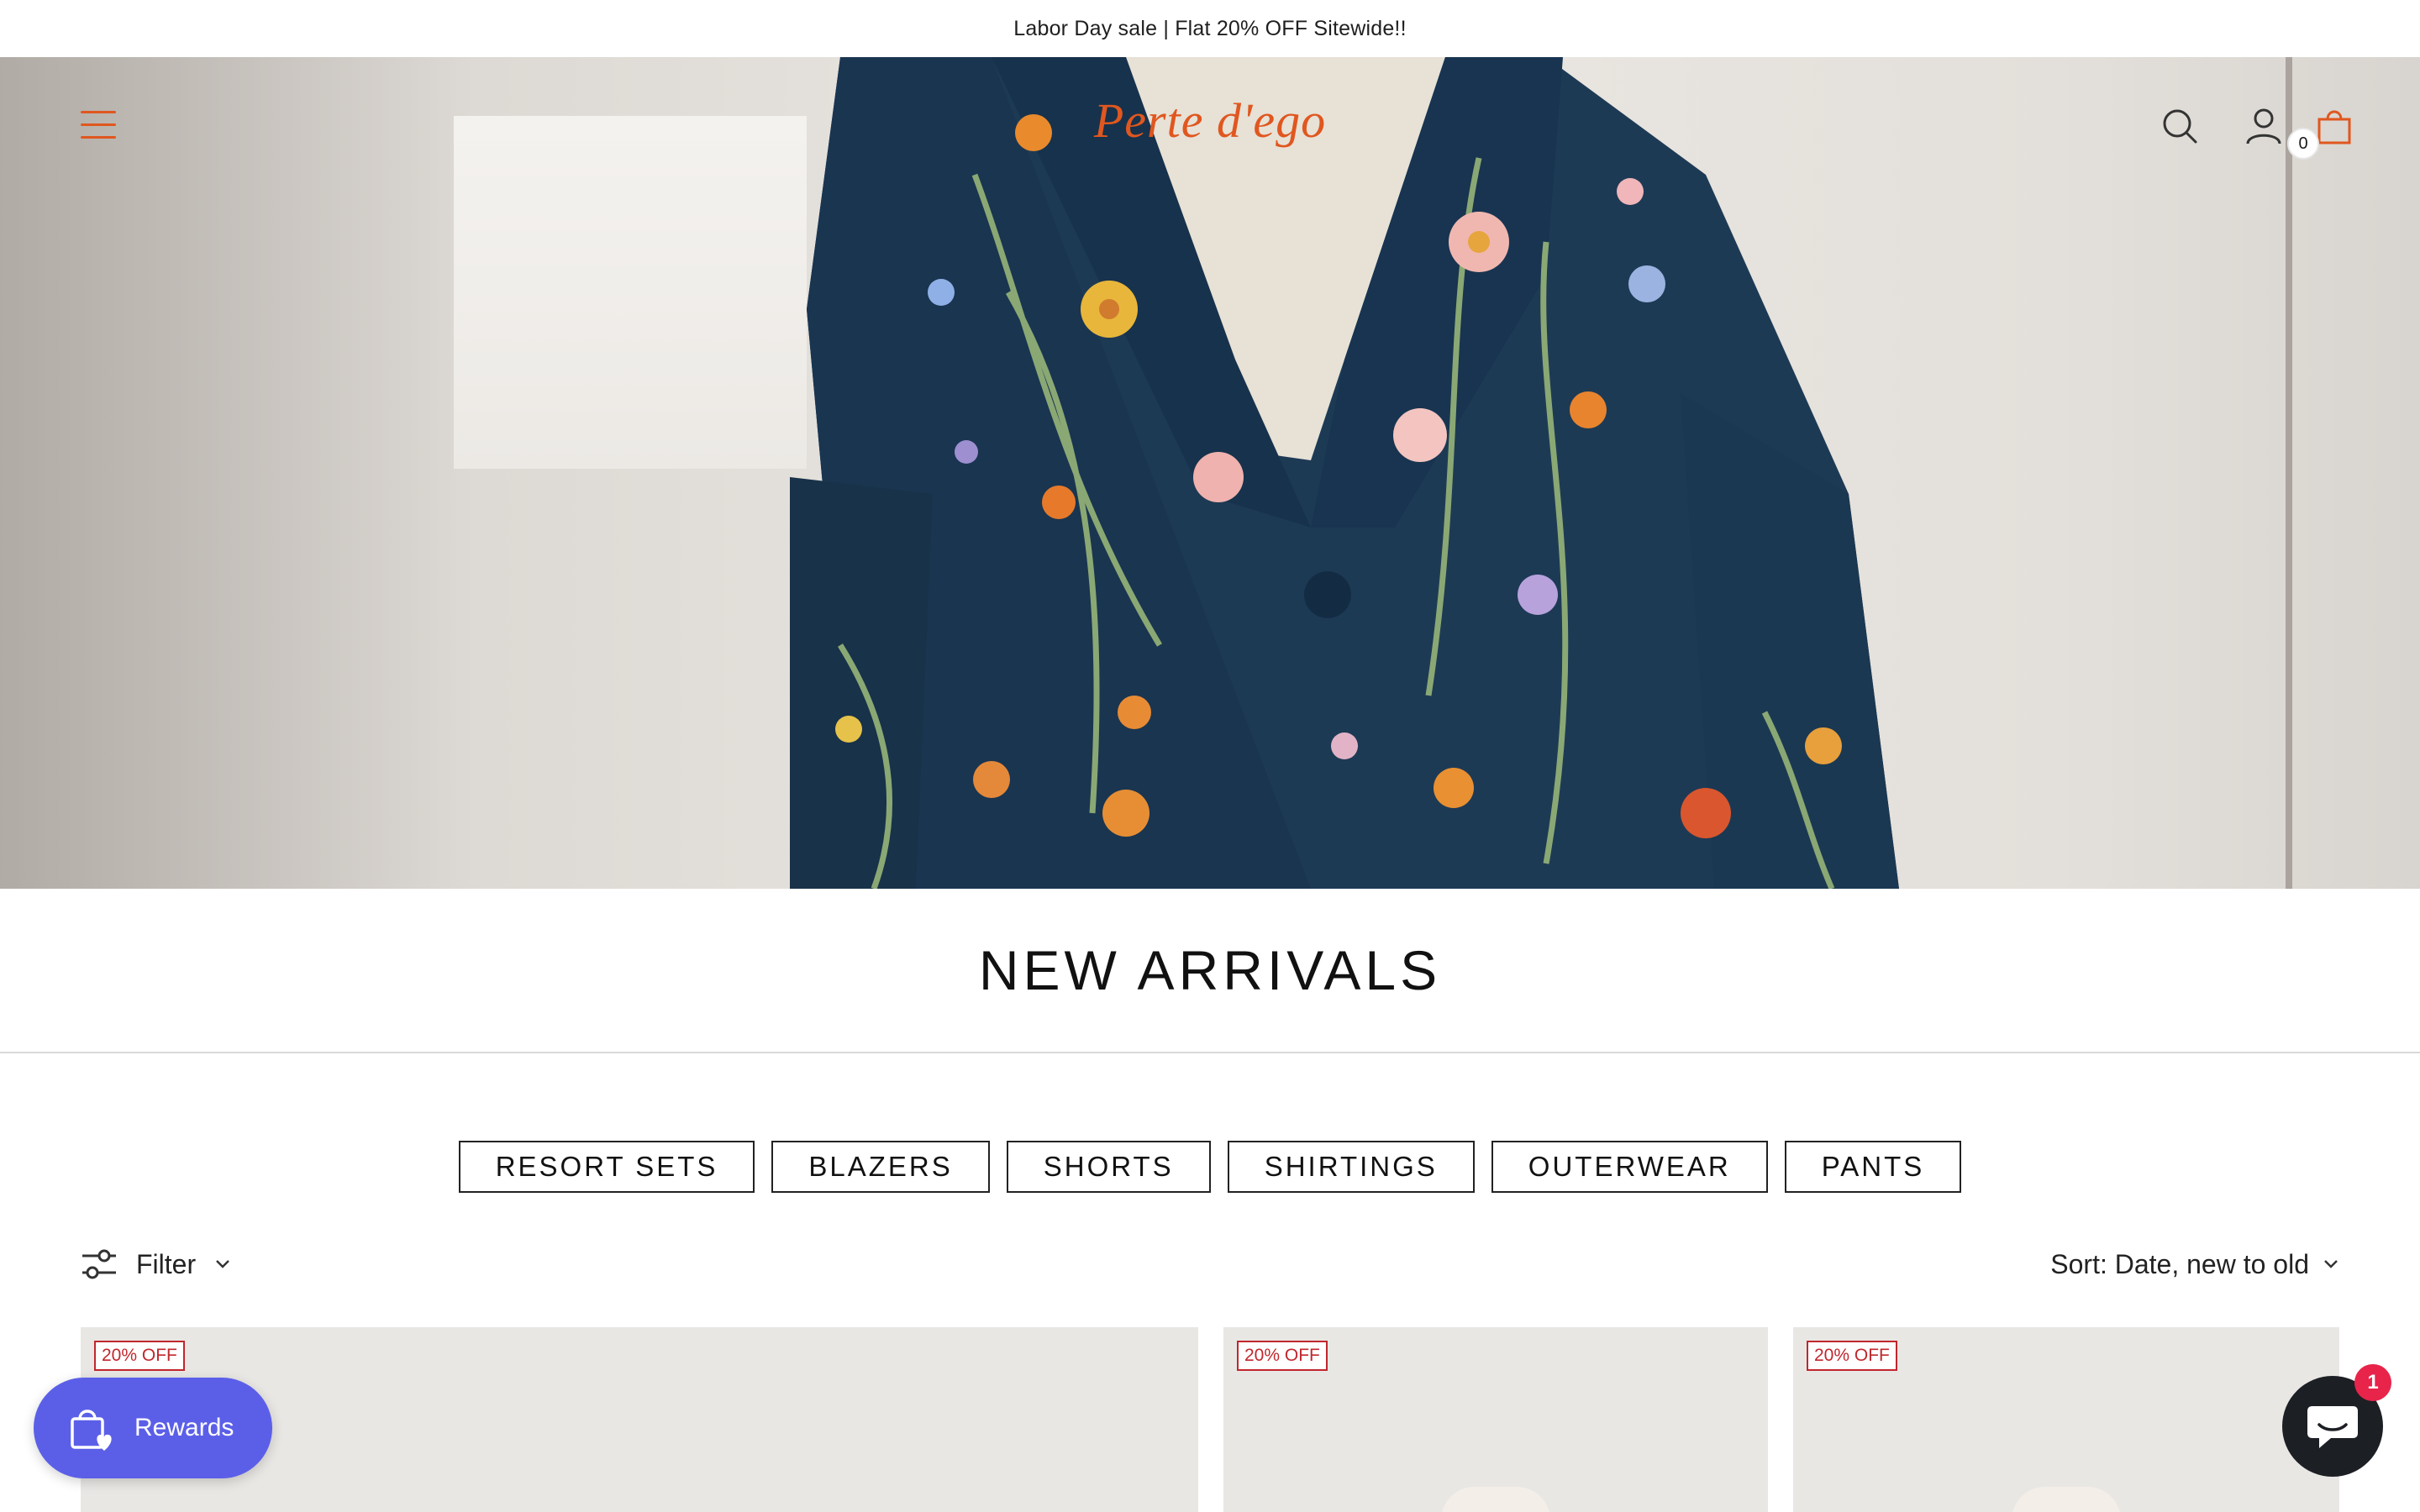 The height and width of the screenshot is (1512, 2420). Describe the element at coordinates (1210, 120) in the screenshot. I see `site-logo: Perte d'ego` at that location.